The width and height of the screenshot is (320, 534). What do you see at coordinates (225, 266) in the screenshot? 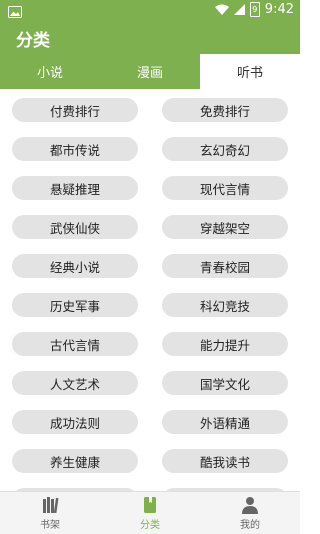
I see `category-button: 青春校园` at bounding box center [225, 266].